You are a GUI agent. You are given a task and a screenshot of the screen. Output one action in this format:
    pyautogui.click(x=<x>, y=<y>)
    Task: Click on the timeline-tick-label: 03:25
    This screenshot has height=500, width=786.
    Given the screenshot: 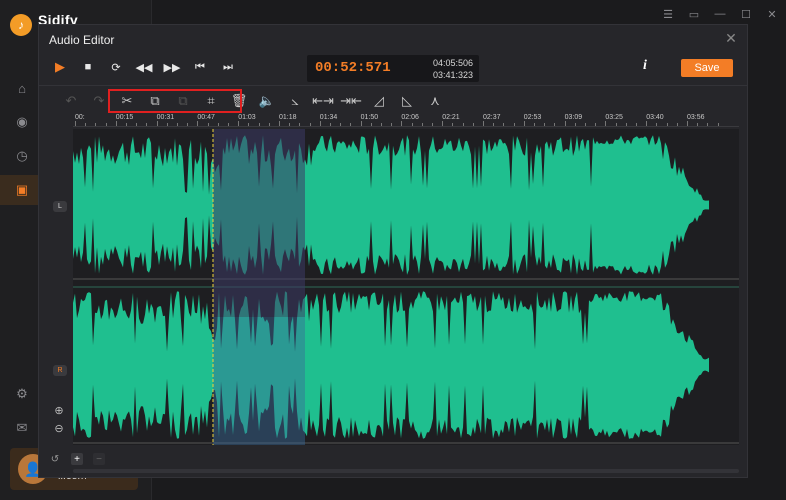 What is the action you would take?
    pyautogui.click(x=614, y=117)
    